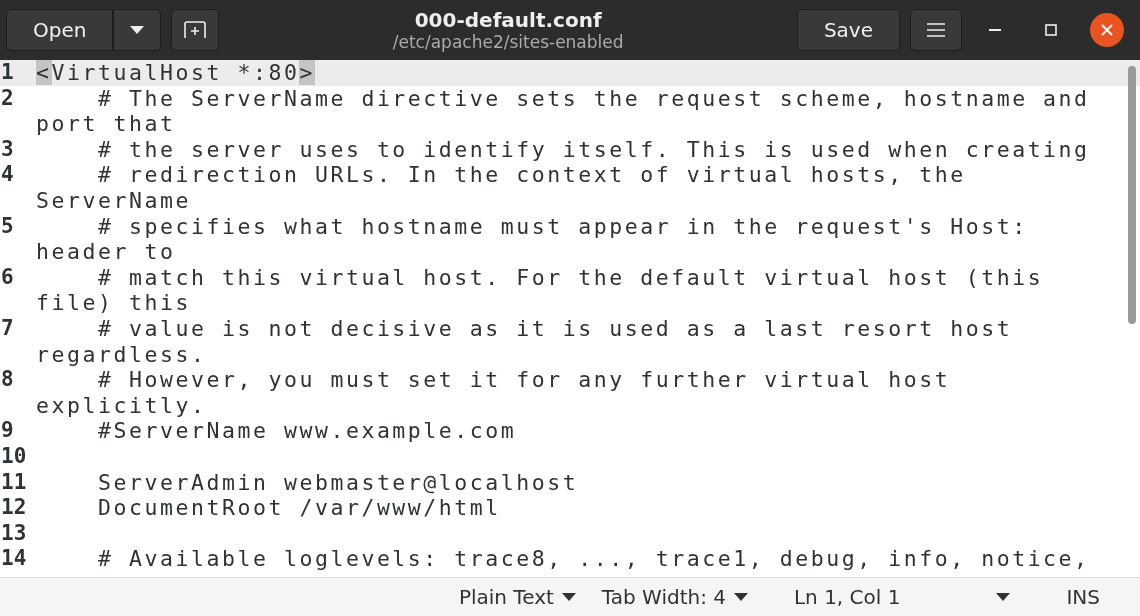 This screenshot has height=616, width=1140. Describe the element at coordinates (1051, 30) in the screenshot. I see `maximize-icon` at that location.